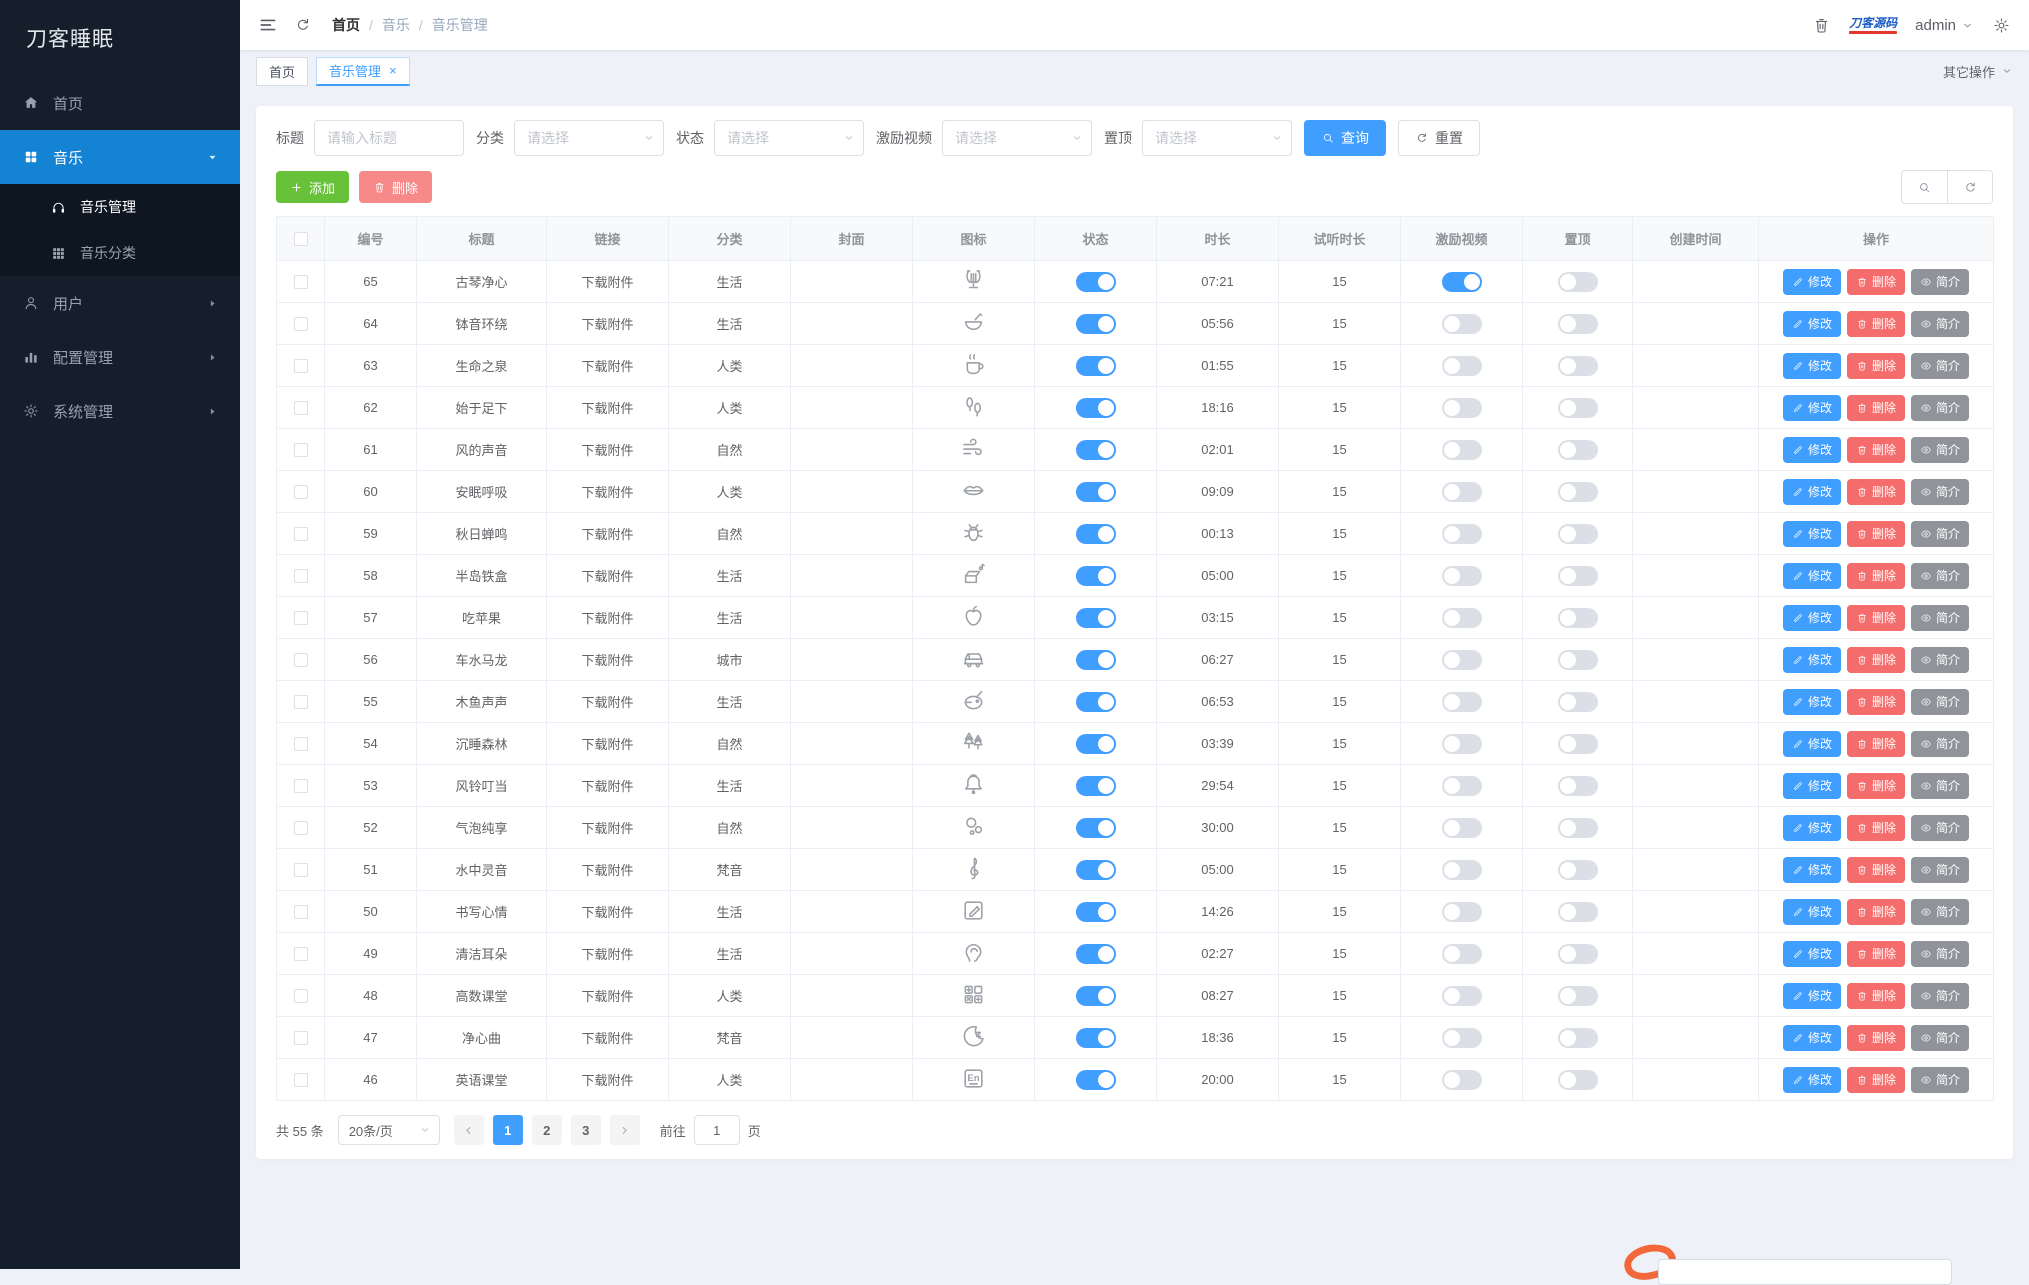 Image resolution: width=2029 pixels, height=1285 pixels. Describe the element at coordinates (1439, 138) in the screenshot. I see `reset-button: 重置` at that location.